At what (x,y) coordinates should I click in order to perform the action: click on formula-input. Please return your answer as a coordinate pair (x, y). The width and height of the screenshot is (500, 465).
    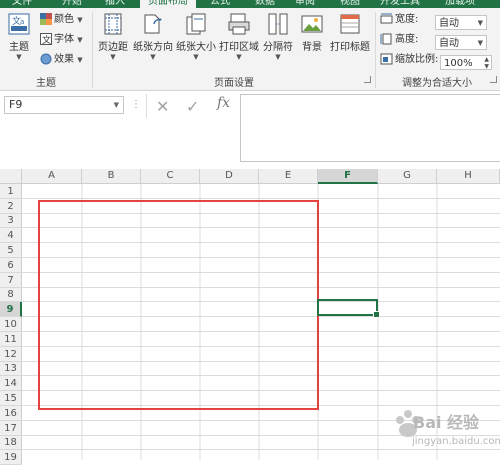
    Looking at the image, I should click on (370, 128).